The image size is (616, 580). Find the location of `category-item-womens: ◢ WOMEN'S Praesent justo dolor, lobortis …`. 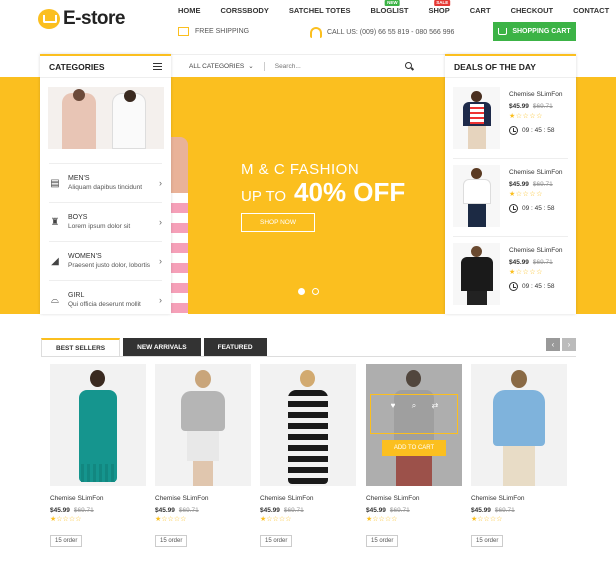

category-item-womens: ◢ WOMEN'S Praesent justo dolor, lobortis … is located at coordinates (105, 260).